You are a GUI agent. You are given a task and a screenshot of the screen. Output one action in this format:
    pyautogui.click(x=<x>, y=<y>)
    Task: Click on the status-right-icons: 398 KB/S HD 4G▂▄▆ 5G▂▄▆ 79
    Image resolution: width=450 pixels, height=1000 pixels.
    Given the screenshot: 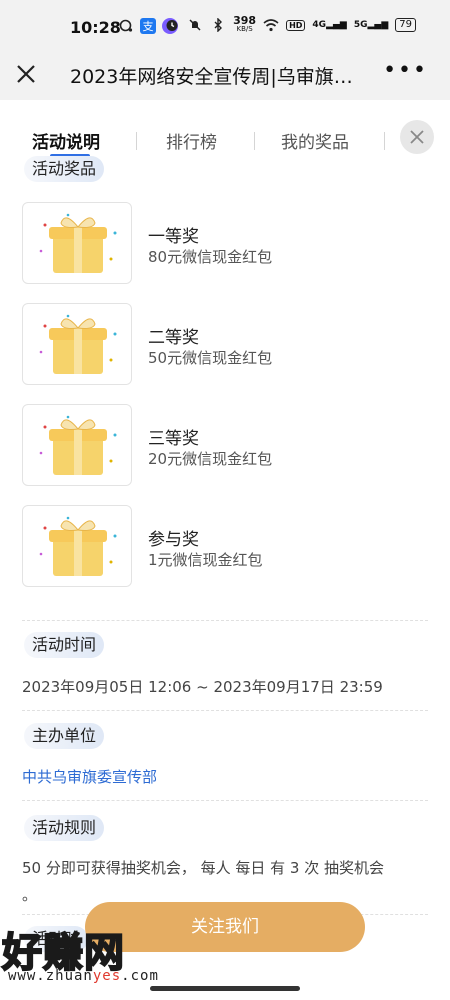 What is the action you would take?
    pyautogui.click(x=290, y=24)
    